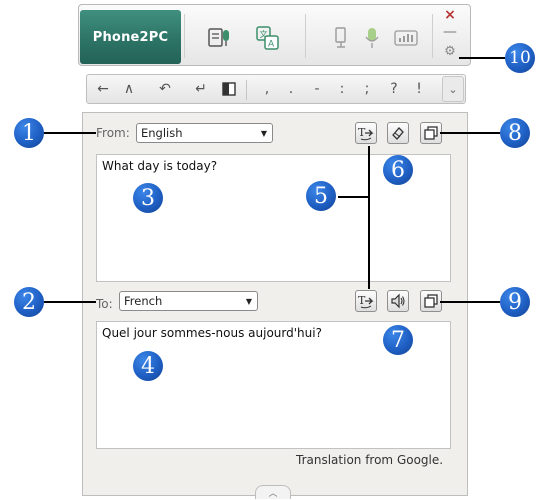 This screenshot has width=541, height=500. Describe the element at coordinates (212, 333) in the screenshot. I see `target-text: Quel jour sommes-nous aujourd'hui?` at that location.